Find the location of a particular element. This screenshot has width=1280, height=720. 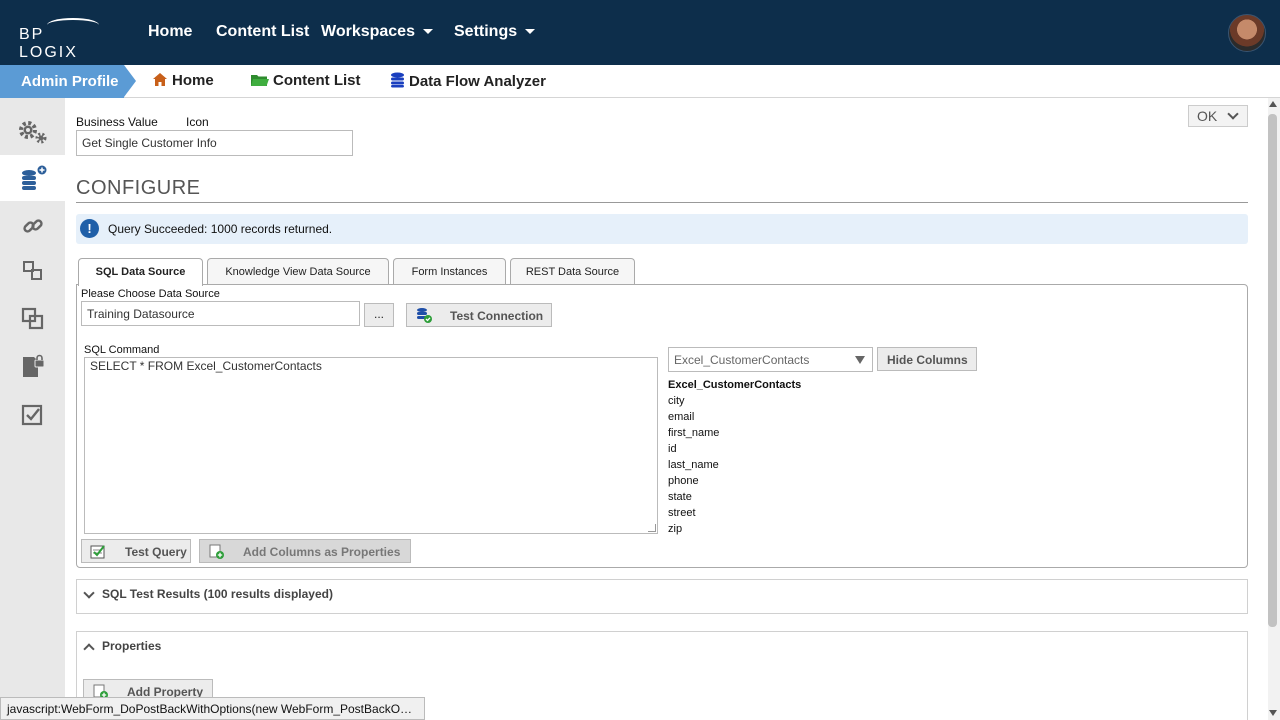

breadcrumb-content-list: Content List is located at coordinates (305, 81).